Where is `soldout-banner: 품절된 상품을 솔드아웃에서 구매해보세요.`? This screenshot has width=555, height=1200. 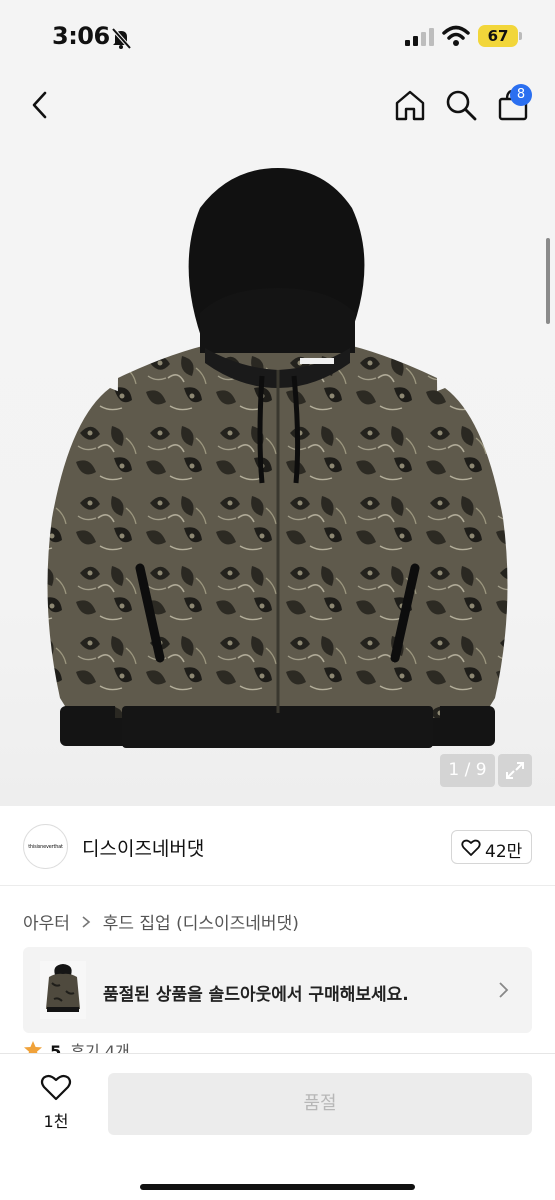
soldout-banner: 품절된 상품을 솔드아웃에서 구매해보세요. is located at coordinates (277, 990).